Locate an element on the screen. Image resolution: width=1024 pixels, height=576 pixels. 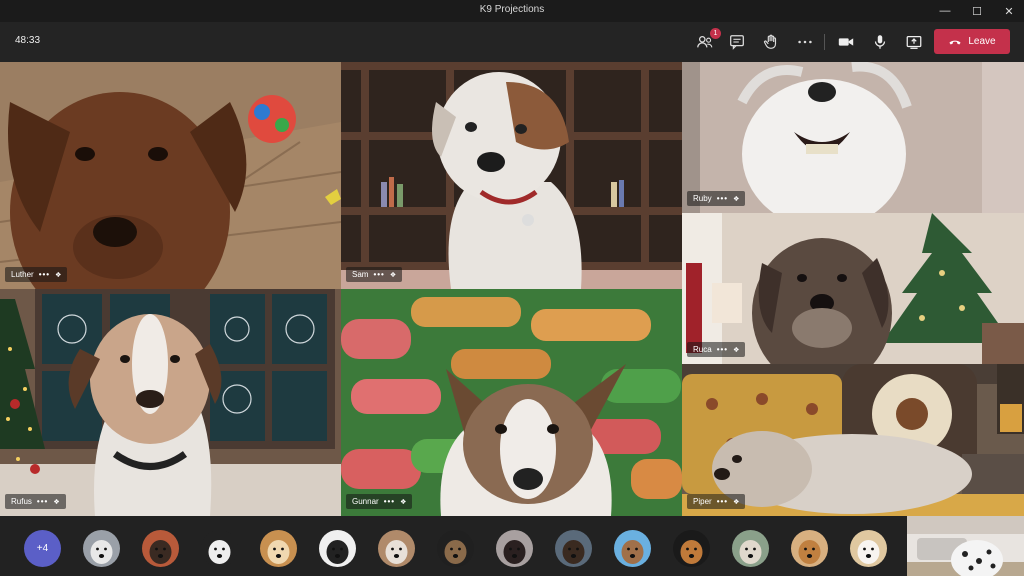
title-bar: K9 Projections — ☐ ✕ is located at coordinates (512, 11).